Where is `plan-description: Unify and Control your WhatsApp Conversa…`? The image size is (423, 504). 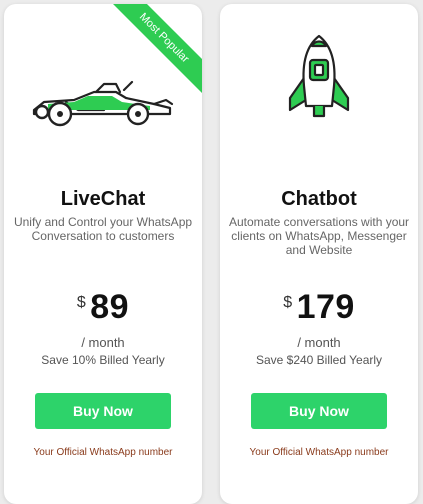
plan-description: Unify and Control your WhatsApp Conversa… is located at coordinates (103, 229).